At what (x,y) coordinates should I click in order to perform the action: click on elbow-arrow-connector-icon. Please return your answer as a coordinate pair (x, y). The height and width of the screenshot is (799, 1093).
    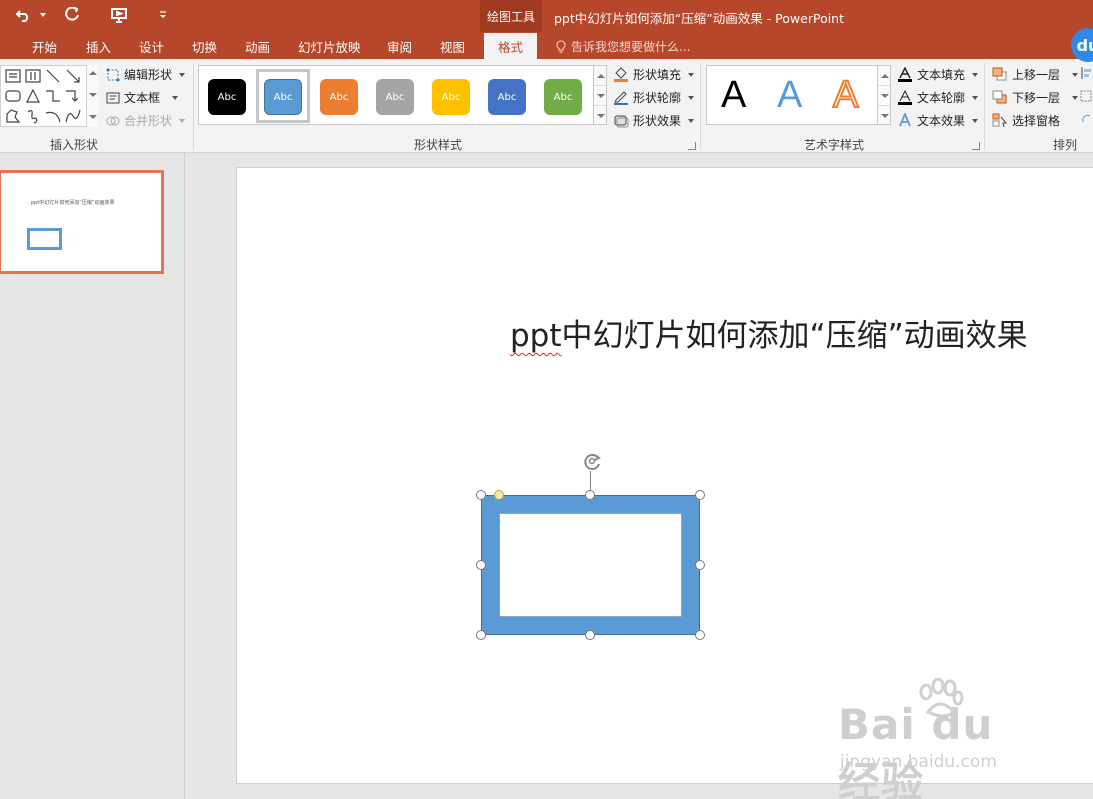
    Looking at the image, I should click on (73, 96).